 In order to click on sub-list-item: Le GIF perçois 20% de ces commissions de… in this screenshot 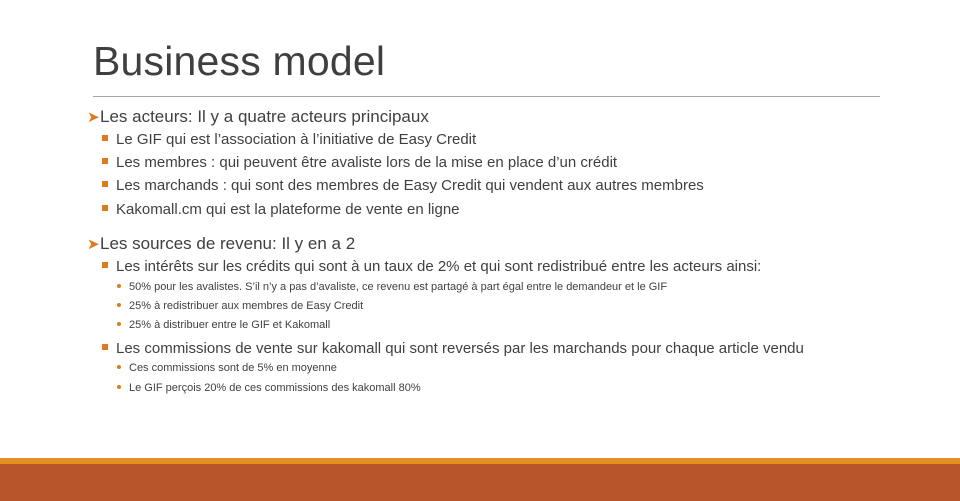, I will do `click(269, 388)`.